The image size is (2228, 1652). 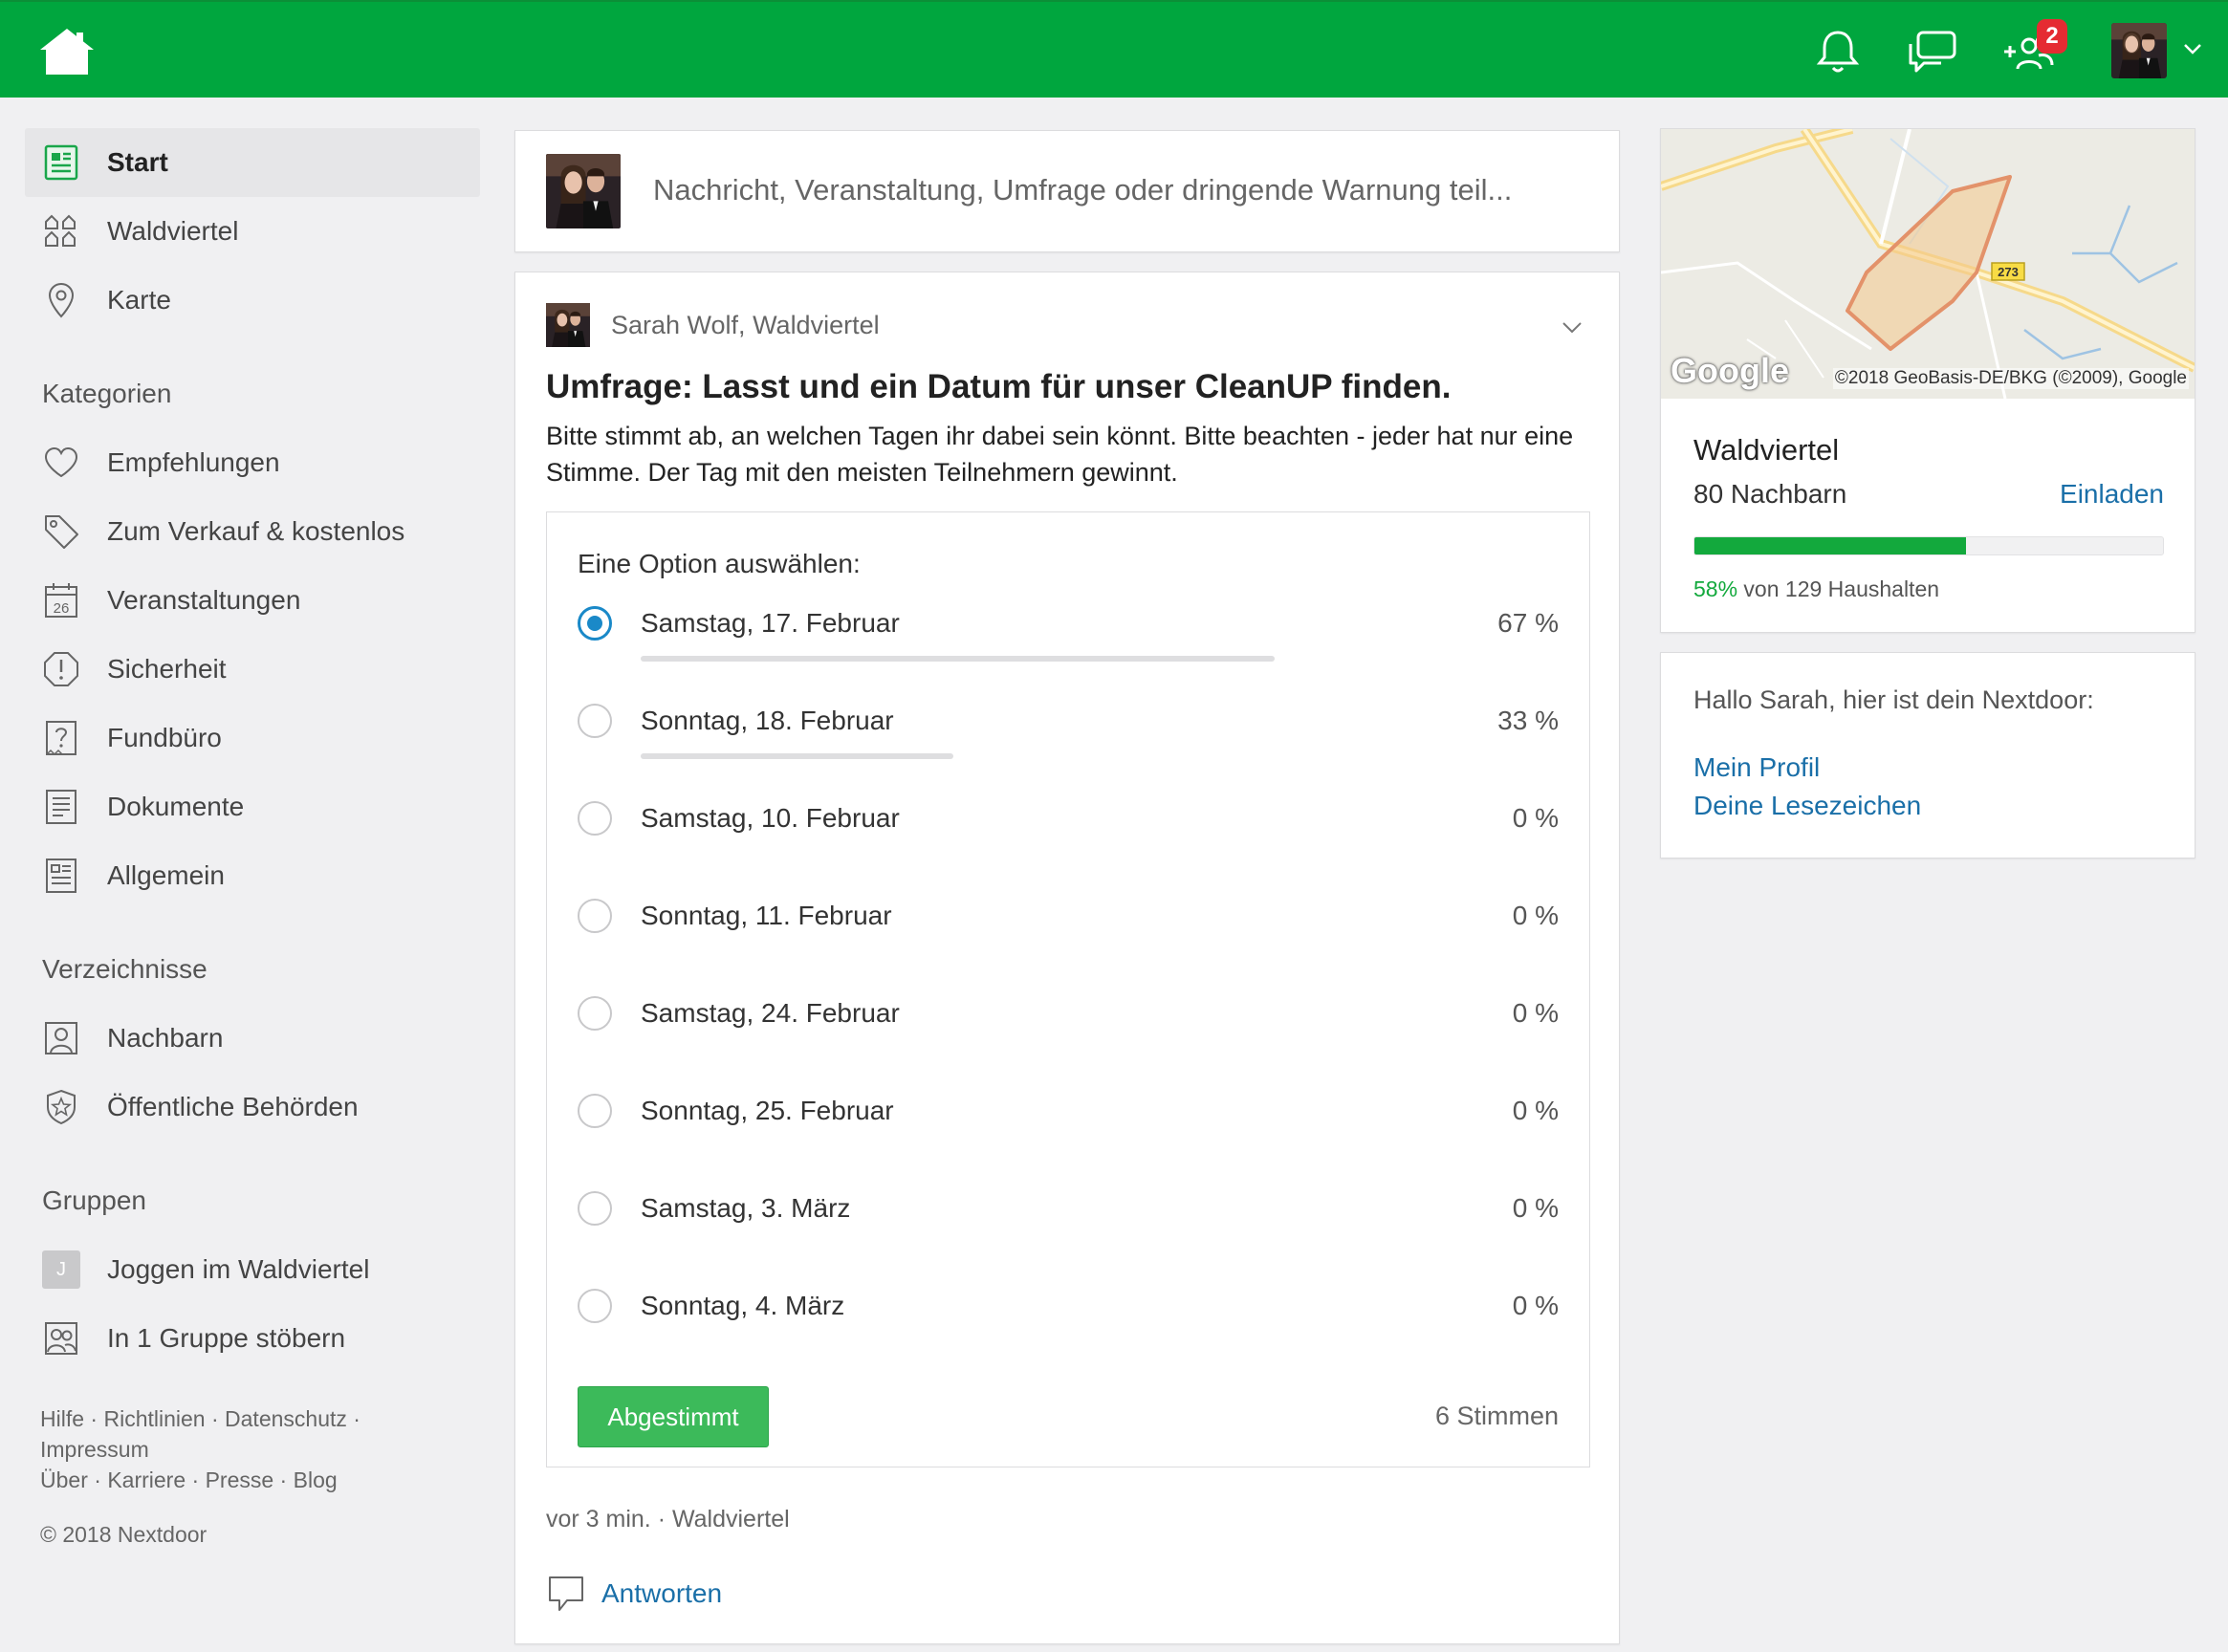 I want to click on nav-label: Öffentliche Behörden, so click(x=233, y=1106).